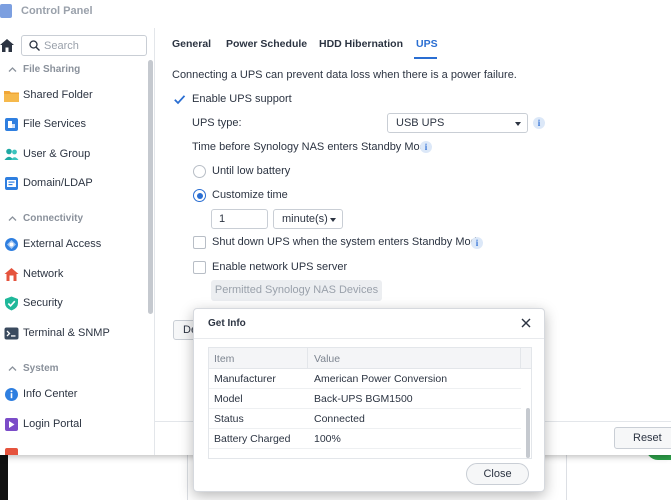 The width and height of the screenshot is (671, 500). I want to click on cell-value: 100%, so click(327, 439).